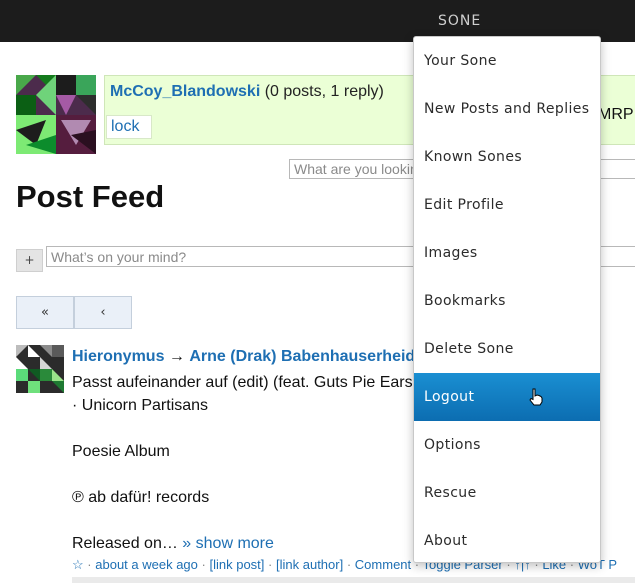 The image size is (635, 583). I want to click on page-title: Post Feed, so click(90, 196).